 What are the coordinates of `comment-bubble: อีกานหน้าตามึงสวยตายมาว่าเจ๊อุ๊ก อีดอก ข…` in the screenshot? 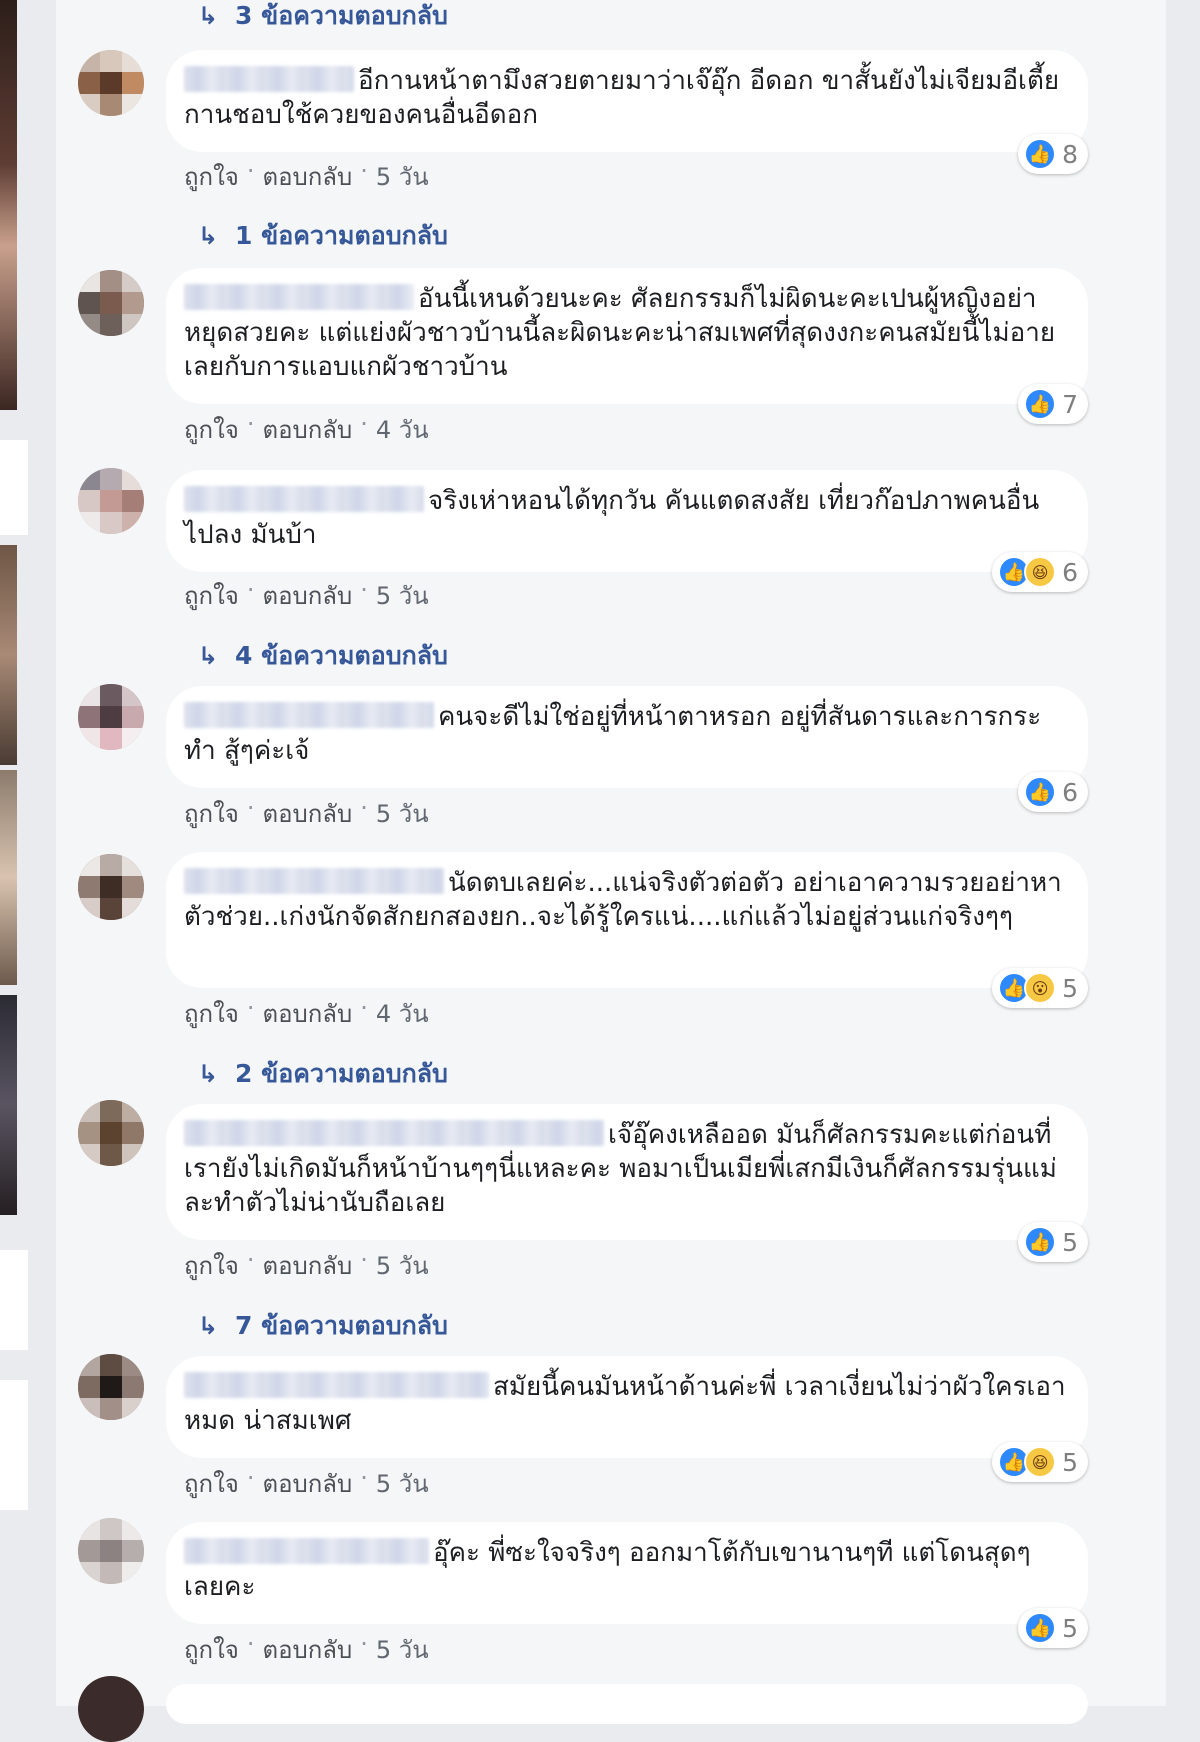 It's located at (627, 112).